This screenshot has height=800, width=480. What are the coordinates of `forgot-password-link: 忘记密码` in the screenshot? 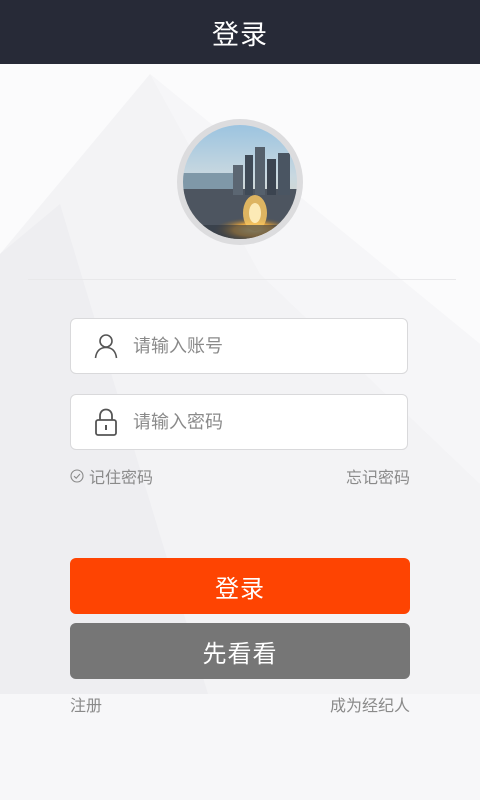 It's located at (378, 476).